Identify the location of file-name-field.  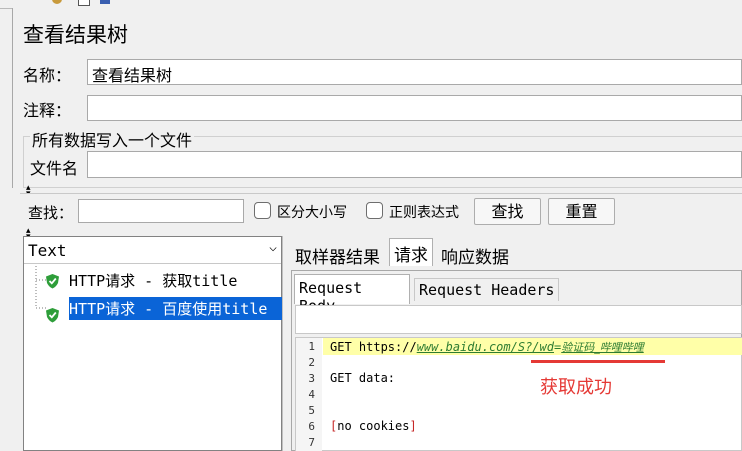
(414, 164).